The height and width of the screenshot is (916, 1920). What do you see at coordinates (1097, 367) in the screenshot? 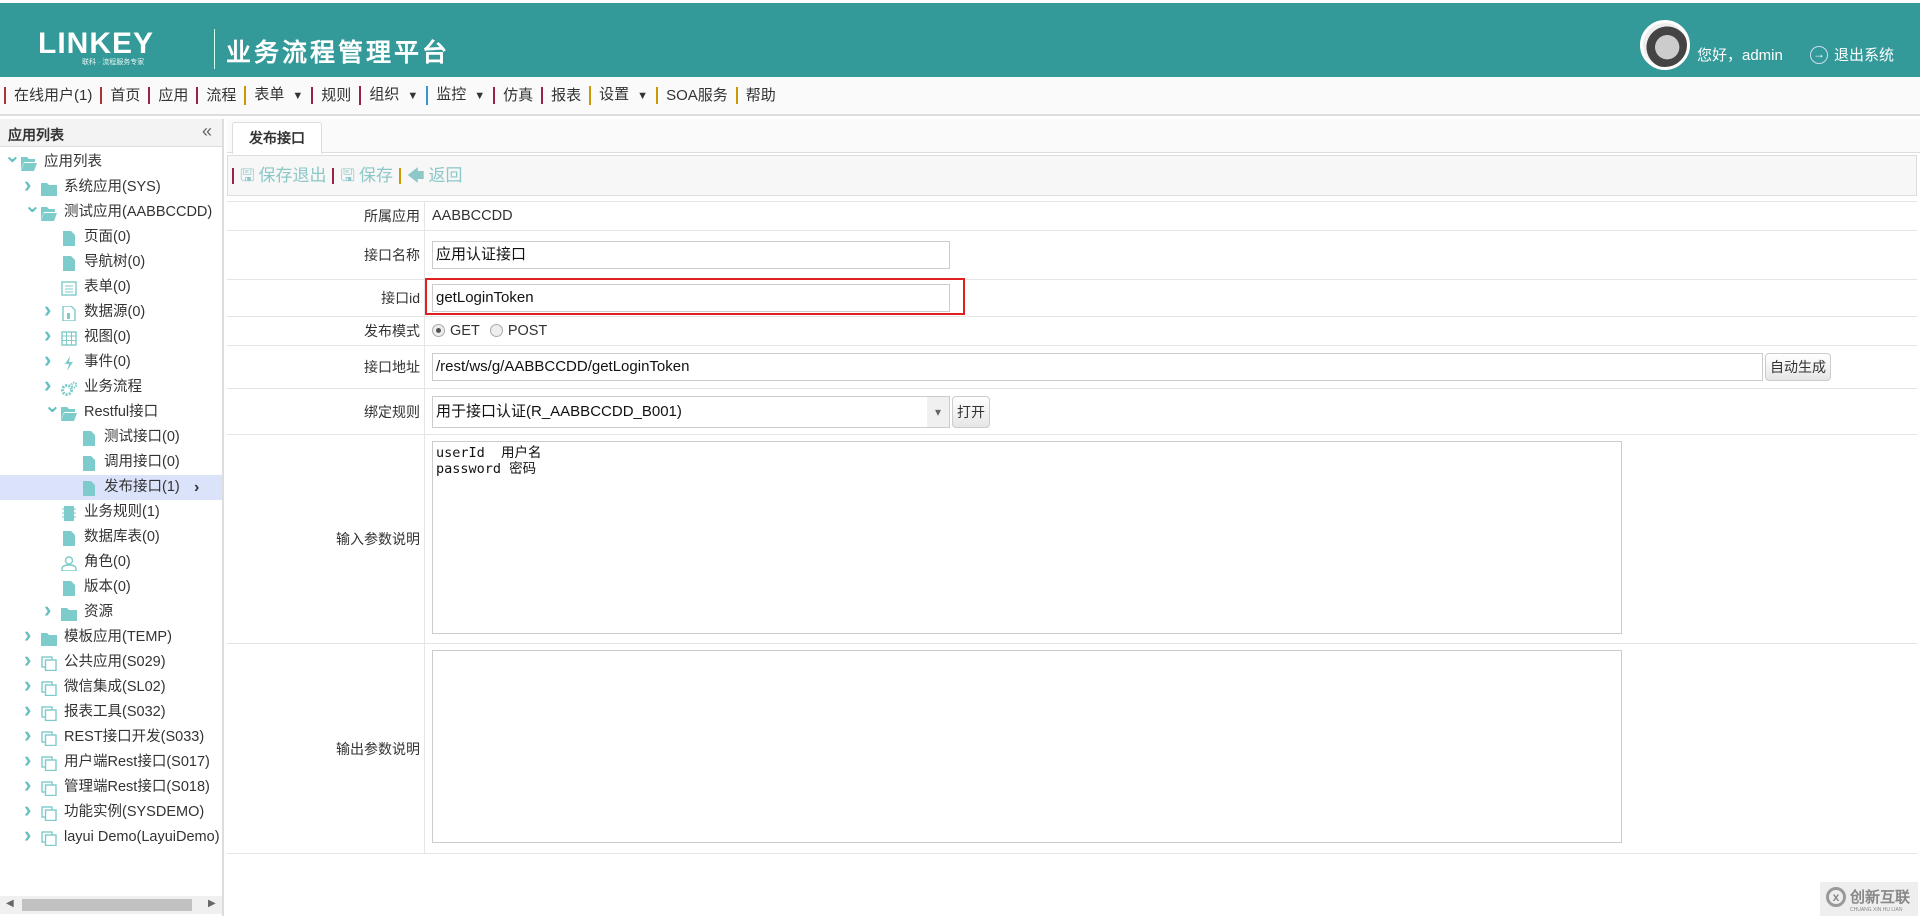
I see `interface-url-input: /rest/ws/g/AABBCCDD/getLoginToken` at bounding box center [1097, 367].